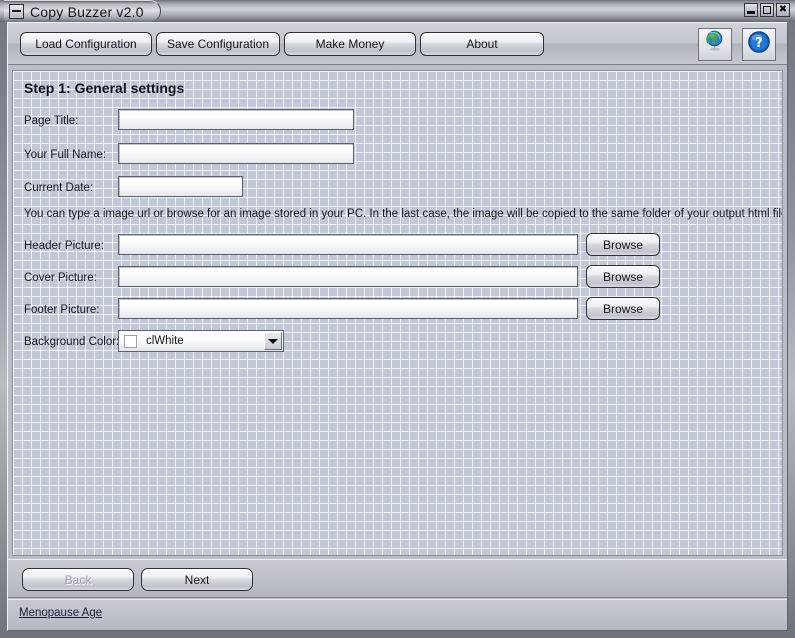 This screenshot has height=638, width=795. I want to click on page-title-label: Page Title:, so click(51, 121).